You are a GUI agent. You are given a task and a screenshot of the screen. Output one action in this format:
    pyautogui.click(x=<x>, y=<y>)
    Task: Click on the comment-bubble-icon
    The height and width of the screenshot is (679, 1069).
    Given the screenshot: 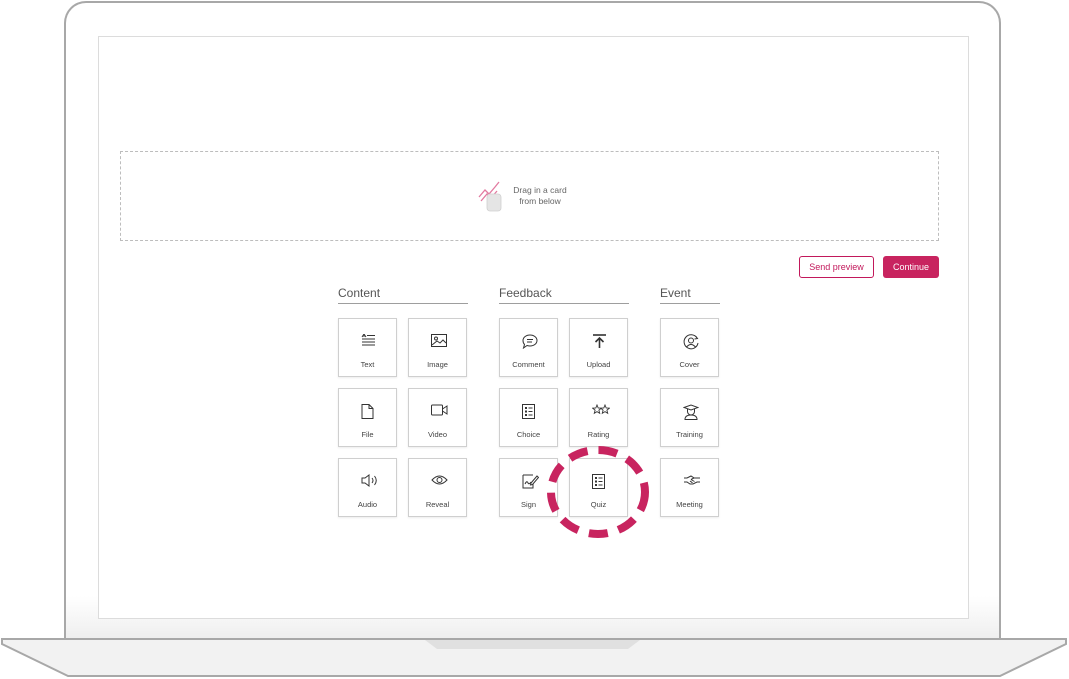 What is the action you would take?
    pyautogui.click(x=530, y=341)
    